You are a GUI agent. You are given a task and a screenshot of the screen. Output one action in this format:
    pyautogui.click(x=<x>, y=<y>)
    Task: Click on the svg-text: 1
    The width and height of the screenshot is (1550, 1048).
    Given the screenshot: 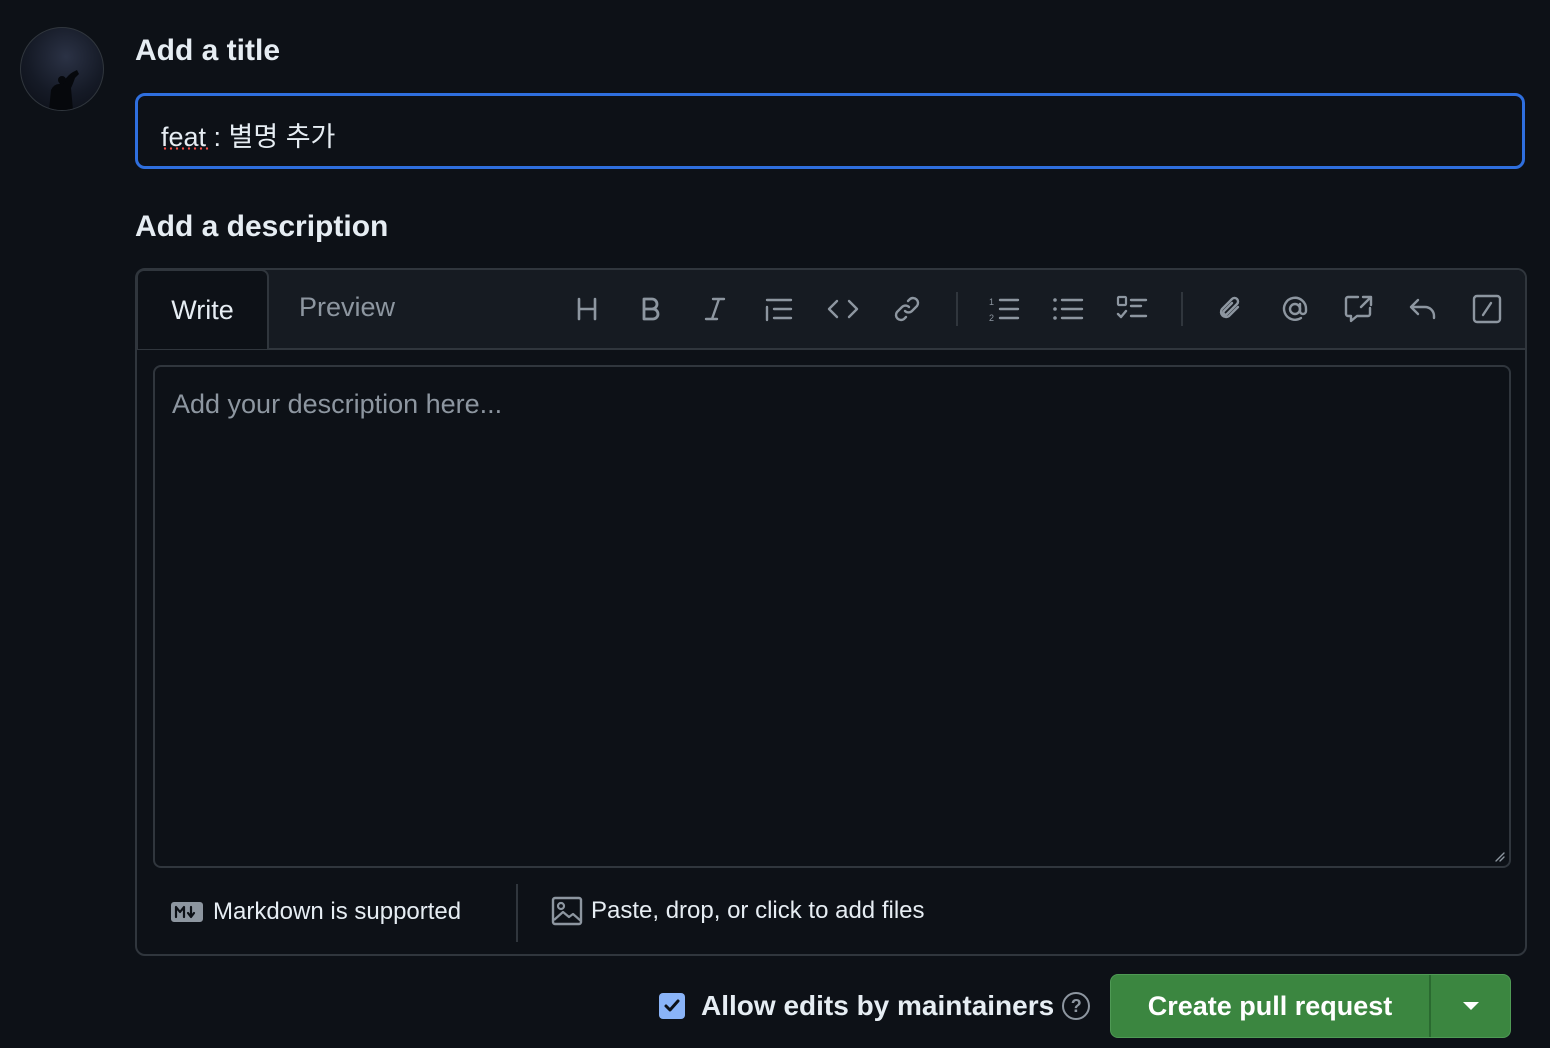 What is the action you would take?
    pyautogui.click(x=991, y=302)
    